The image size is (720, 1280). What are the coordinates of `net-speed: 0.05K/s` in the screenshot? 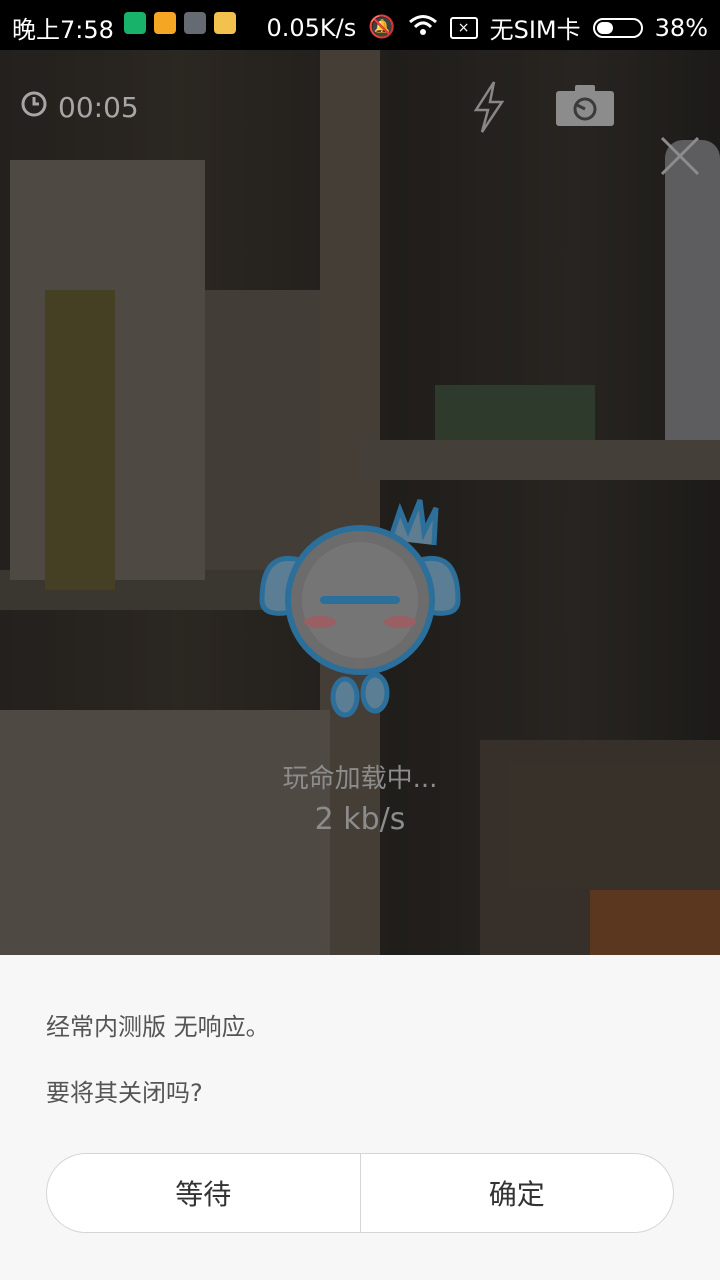 It's located at (311, 27).